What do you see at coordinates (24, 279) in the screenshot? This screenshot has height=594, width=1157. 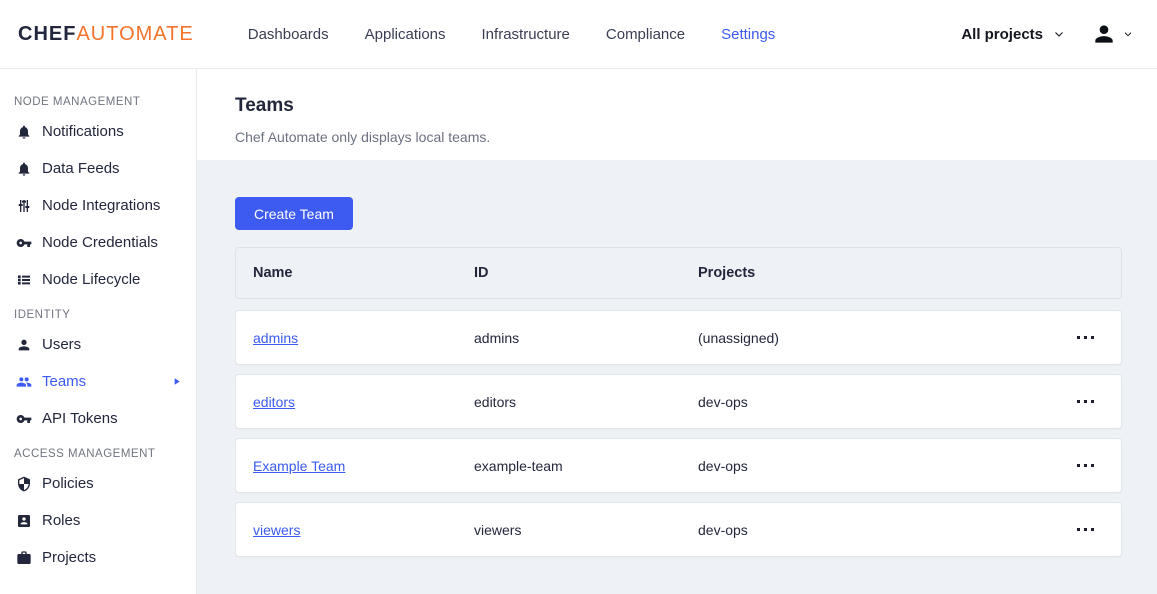 I see `list-icon` at bounding box center [24, 279].